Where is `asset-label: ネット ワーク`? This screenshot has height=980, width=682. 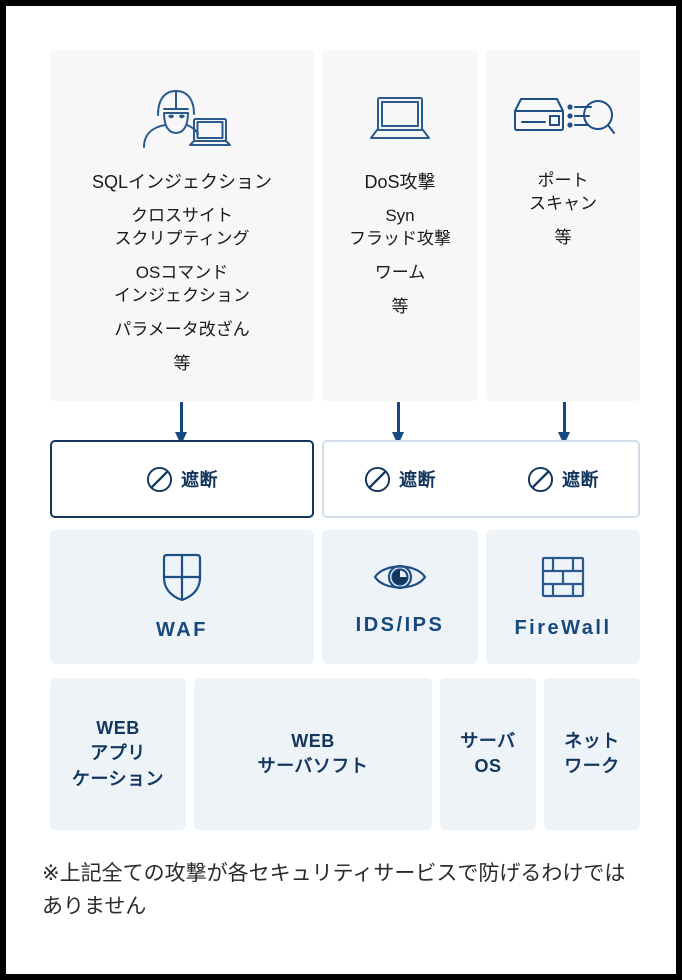 asset-label: ネット ワーク is located at coordinates (592, 753).